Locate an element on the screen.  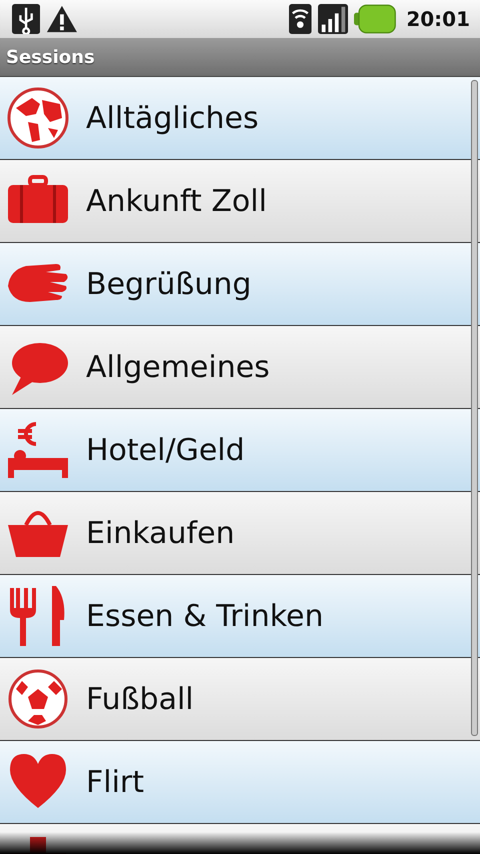
session-label: Allgemeines is located at coordinates (178, 367).